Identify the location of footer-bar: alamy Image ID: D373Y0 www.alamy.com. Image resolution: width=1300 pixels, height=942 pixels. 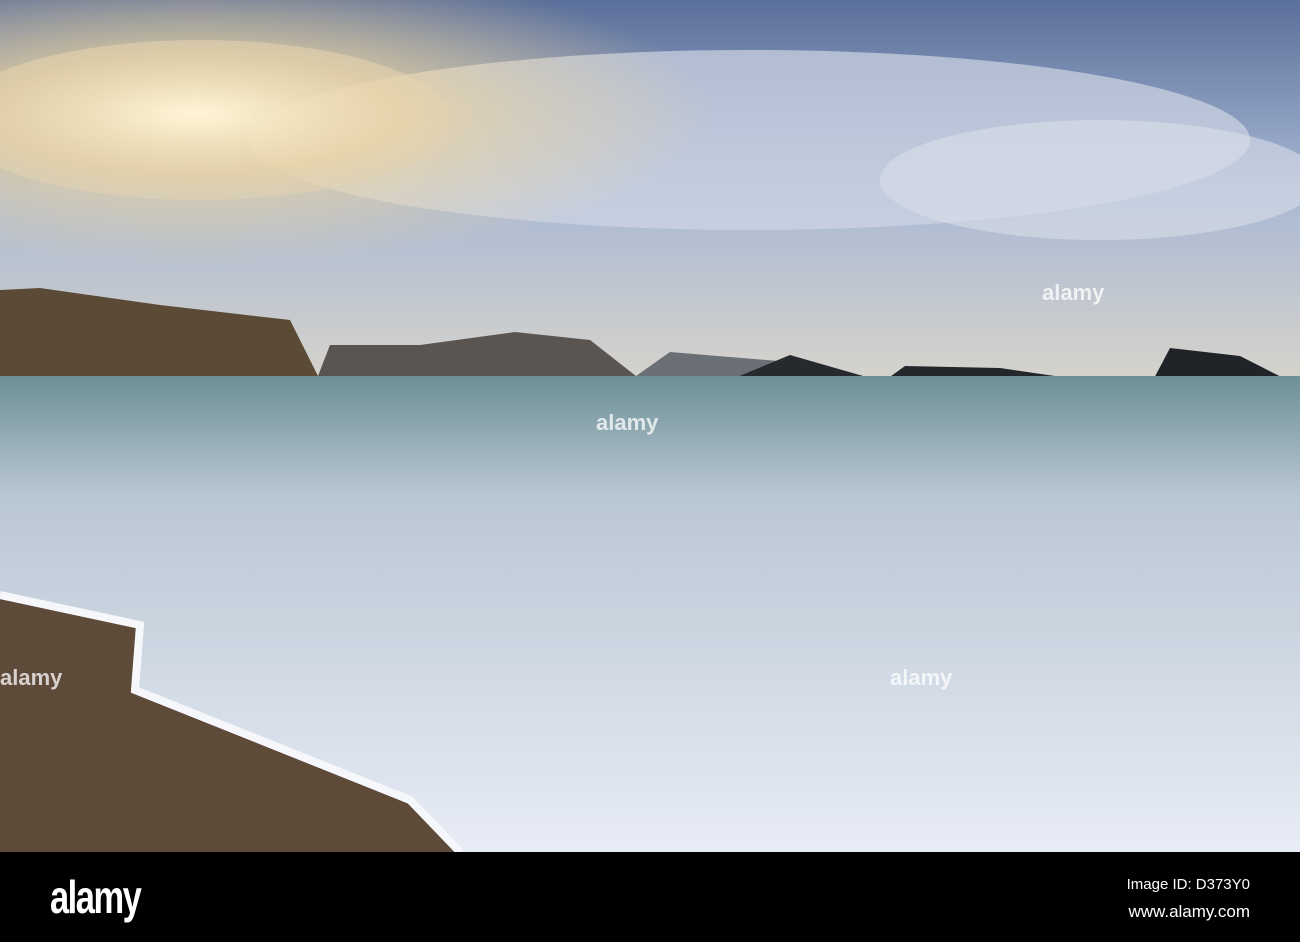
(650, 897).